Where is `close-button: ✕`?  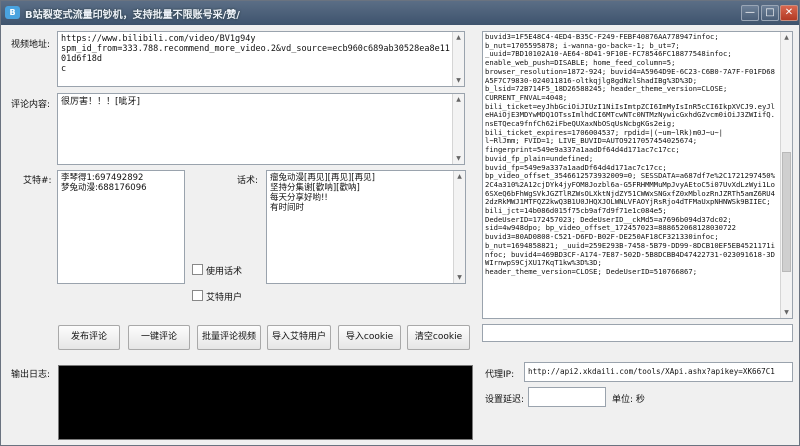 close-button: ✕ is located at coordinates (789, 13).